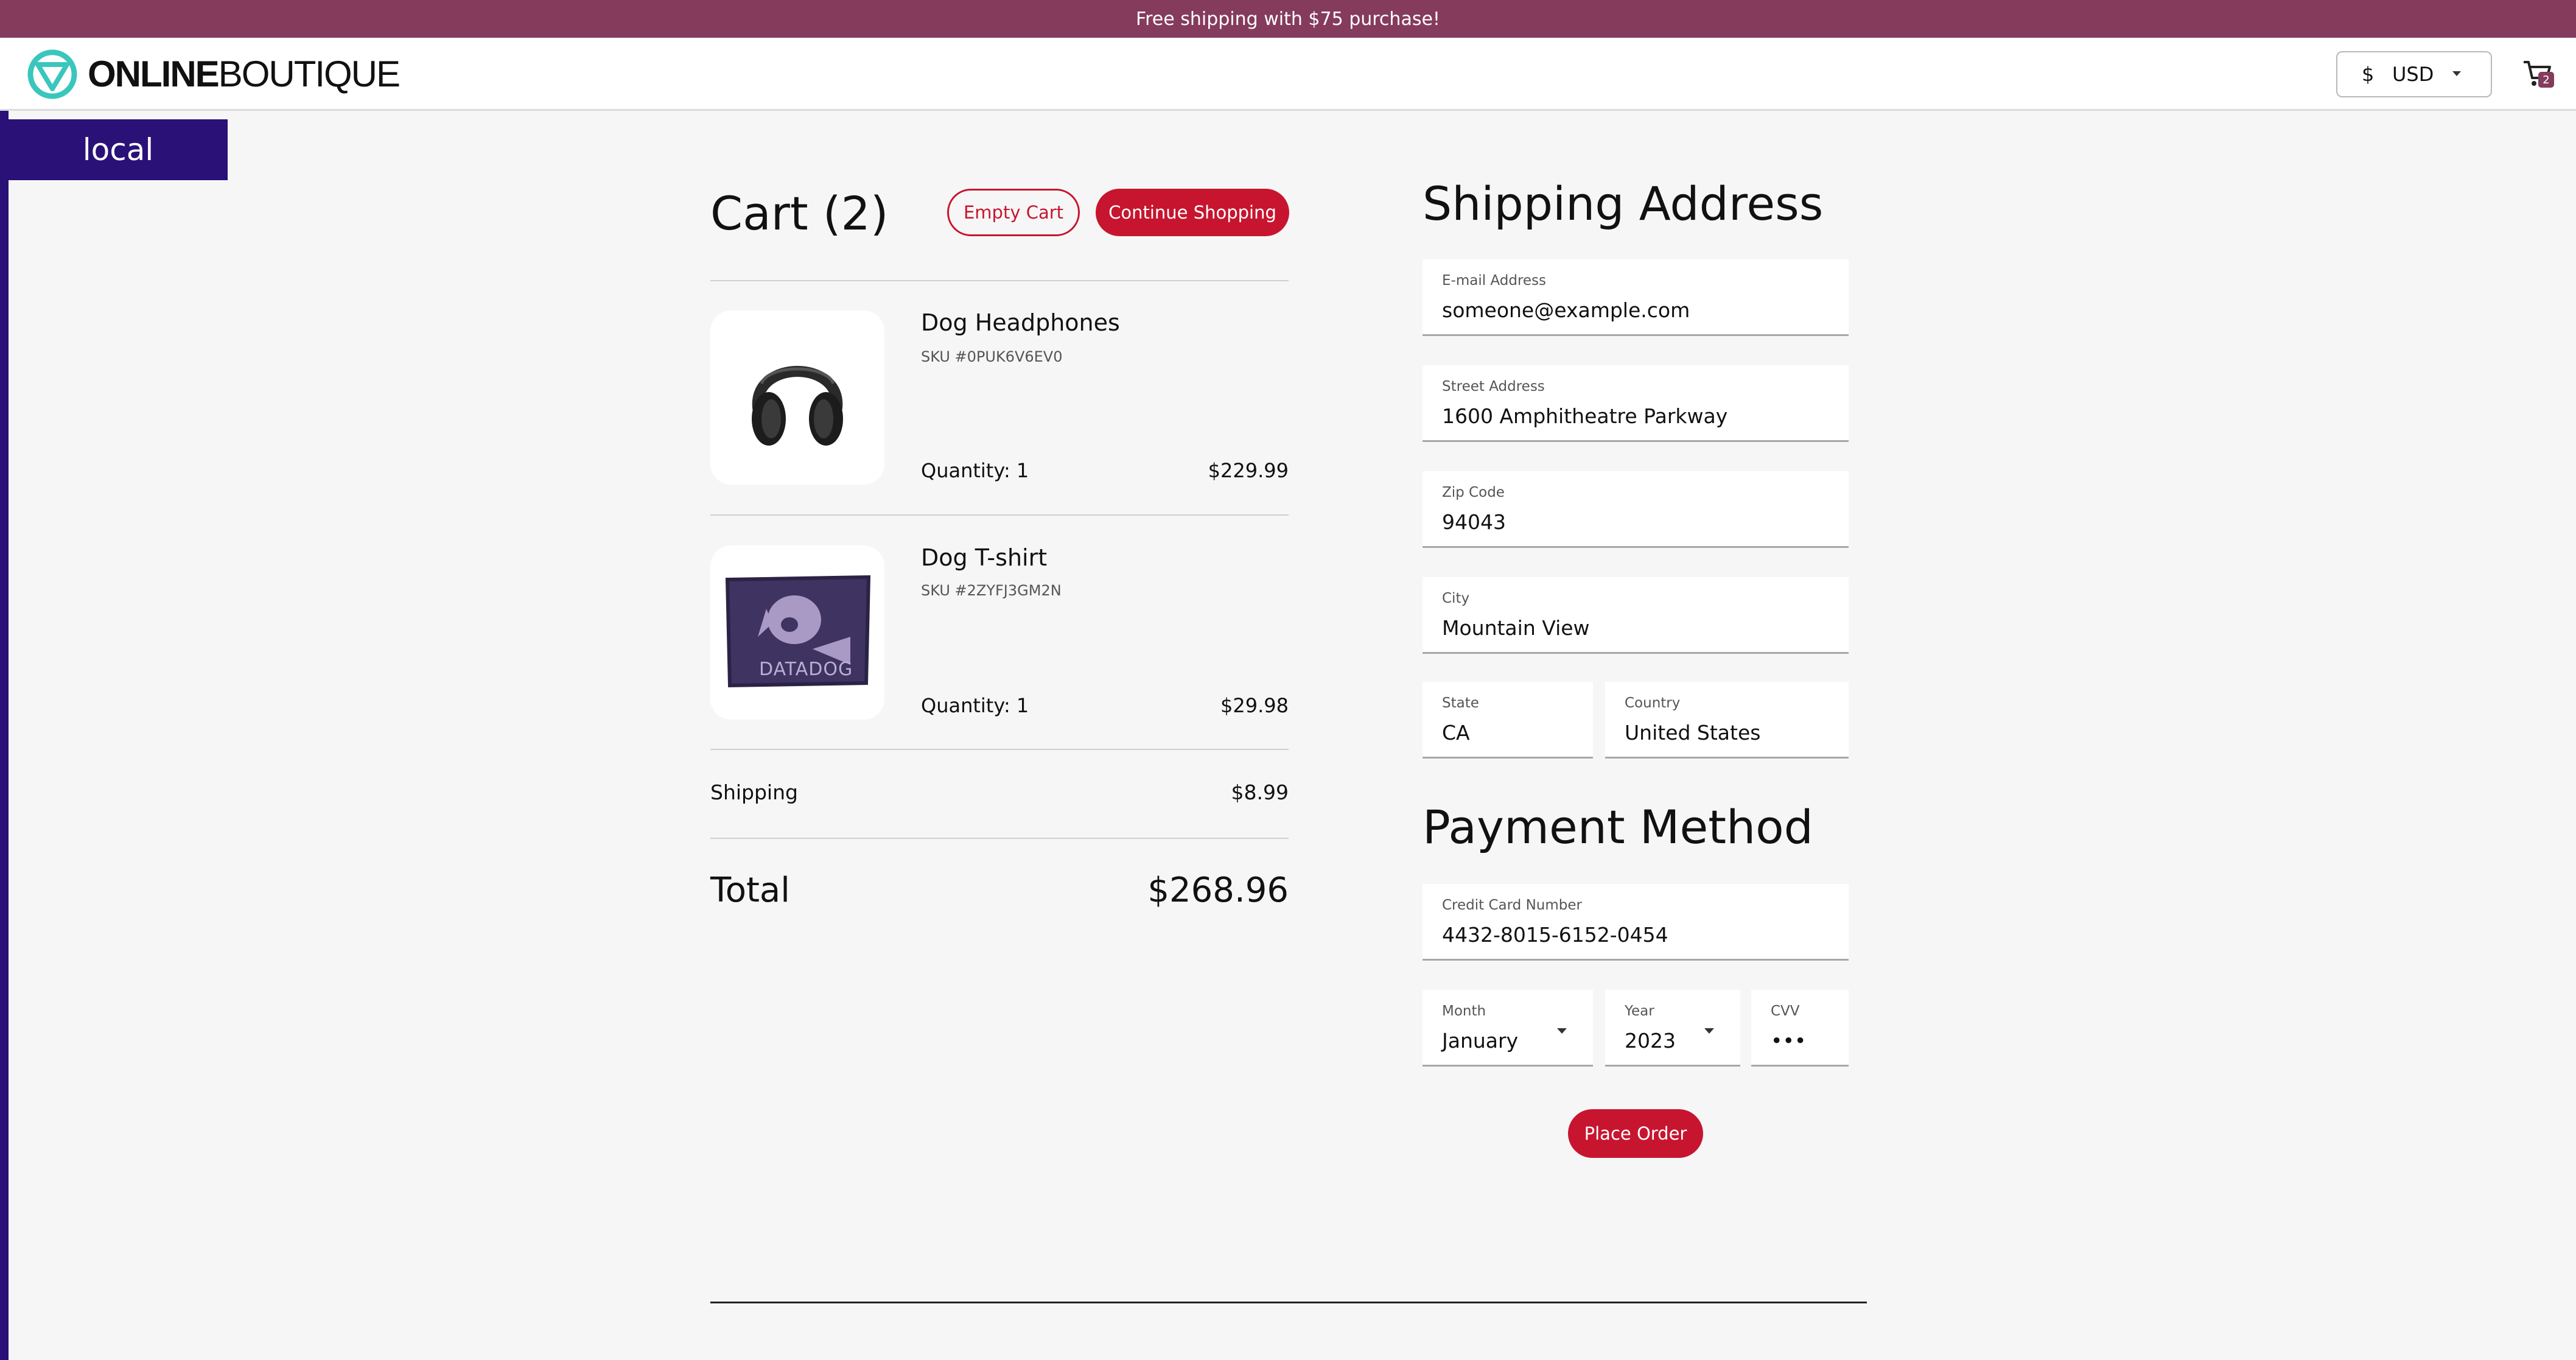  Describe the element at coordinates (2368, 74) in the screenshot. I see `currency-symbol: $` at that location.